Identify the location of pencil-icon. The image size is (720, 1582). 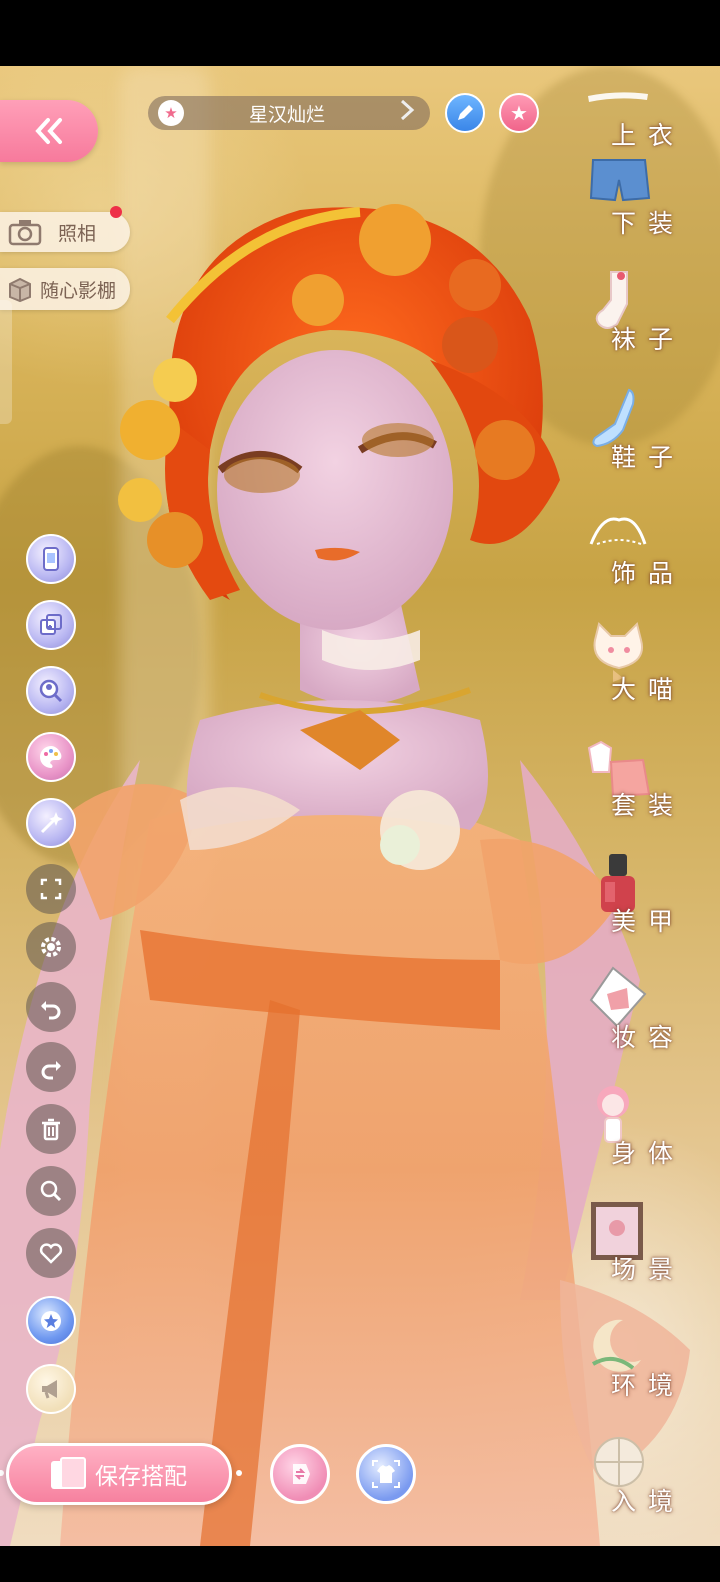
(465, 112).